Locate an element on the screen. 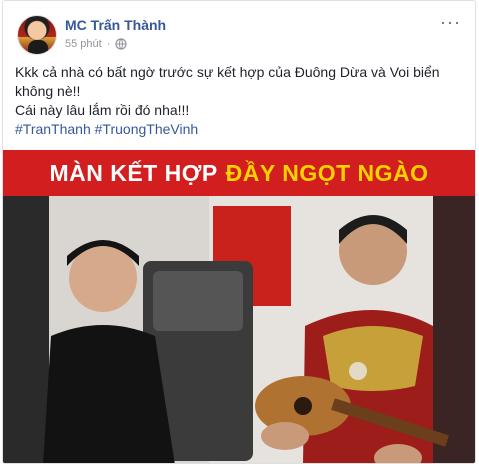  author-name: MC Trấn Thành is located at coordinates (115, 25).